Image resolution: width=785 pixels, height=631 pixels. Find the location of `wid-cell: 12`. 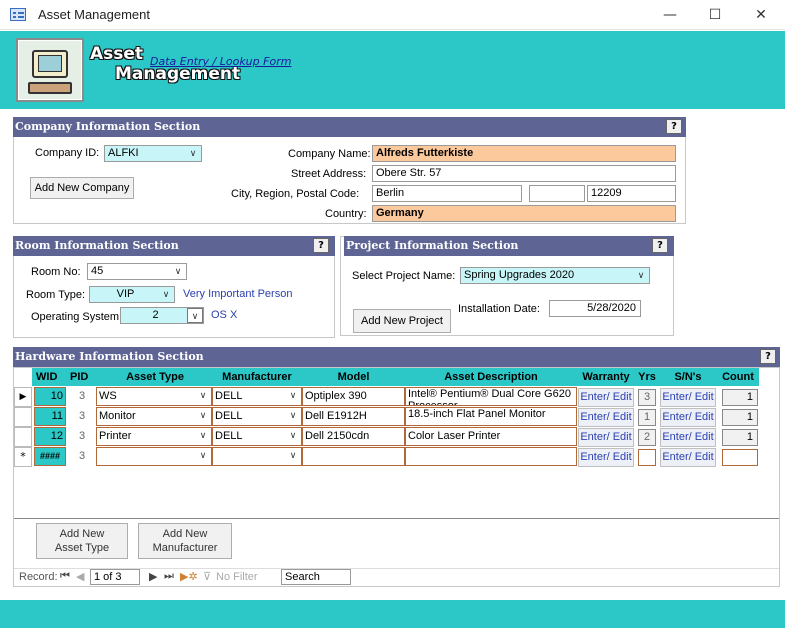

wid-cell: 12 is located at coordinates (50, 436).